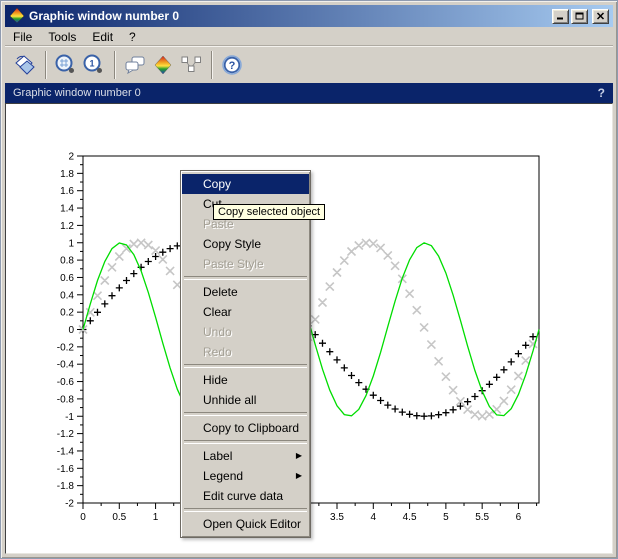 This screenshot has height=559, width=618. Describe the element at coordinates (217, 184) in the screenshot. I see `context-menu-item-label: Copy` at that location.